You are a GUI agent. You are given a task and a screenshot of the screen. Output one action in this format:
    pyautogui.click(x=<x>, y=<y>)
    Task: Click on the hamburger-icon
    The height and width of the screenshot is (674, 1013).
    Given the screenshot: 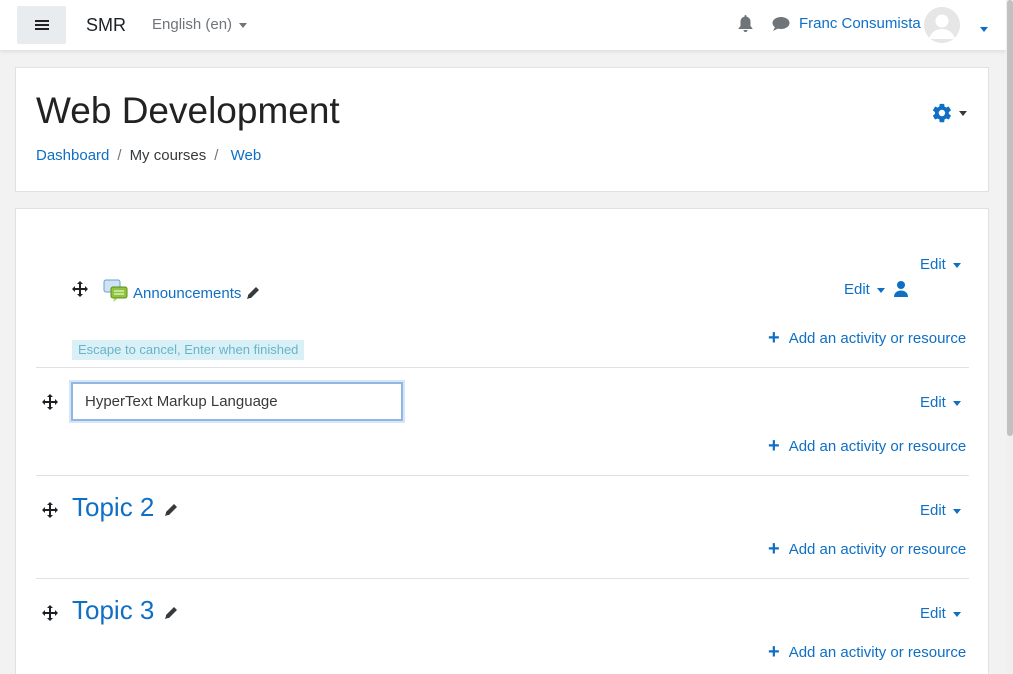 What is the action you would take?
    pyautogui.click(x=41, y=25)
    